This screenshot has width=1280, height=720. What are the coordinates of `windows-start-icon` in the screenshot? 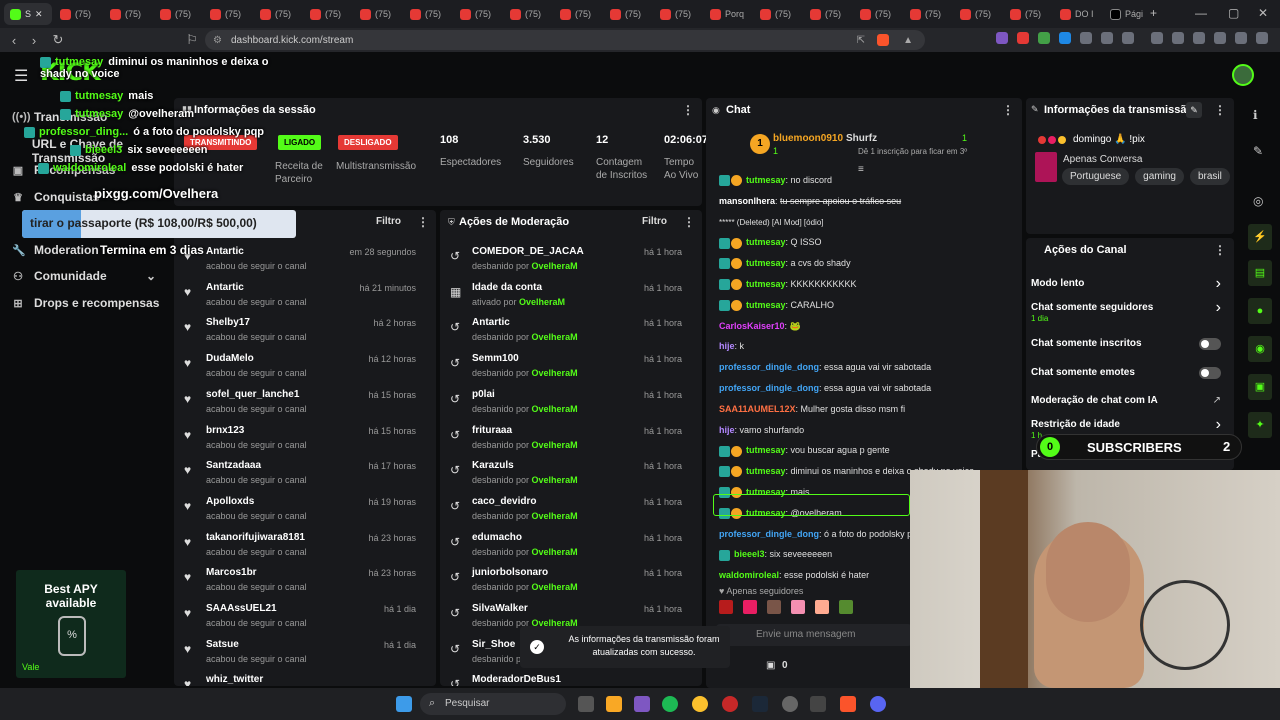 It's located at (404, 704).